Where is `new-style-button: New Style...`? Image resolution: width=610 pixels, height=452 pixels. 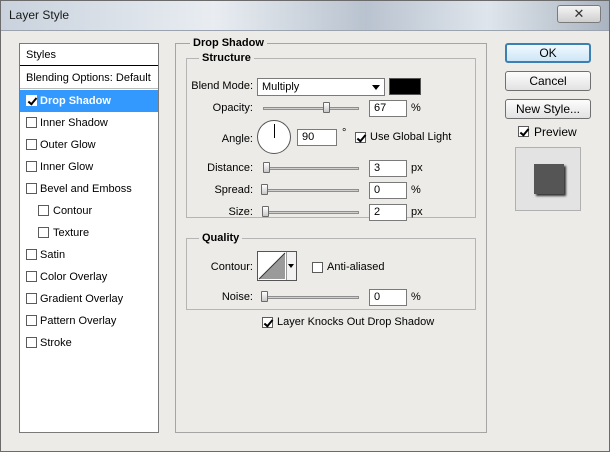
new-style-button: New Style... is located at coordinates (548, 109).